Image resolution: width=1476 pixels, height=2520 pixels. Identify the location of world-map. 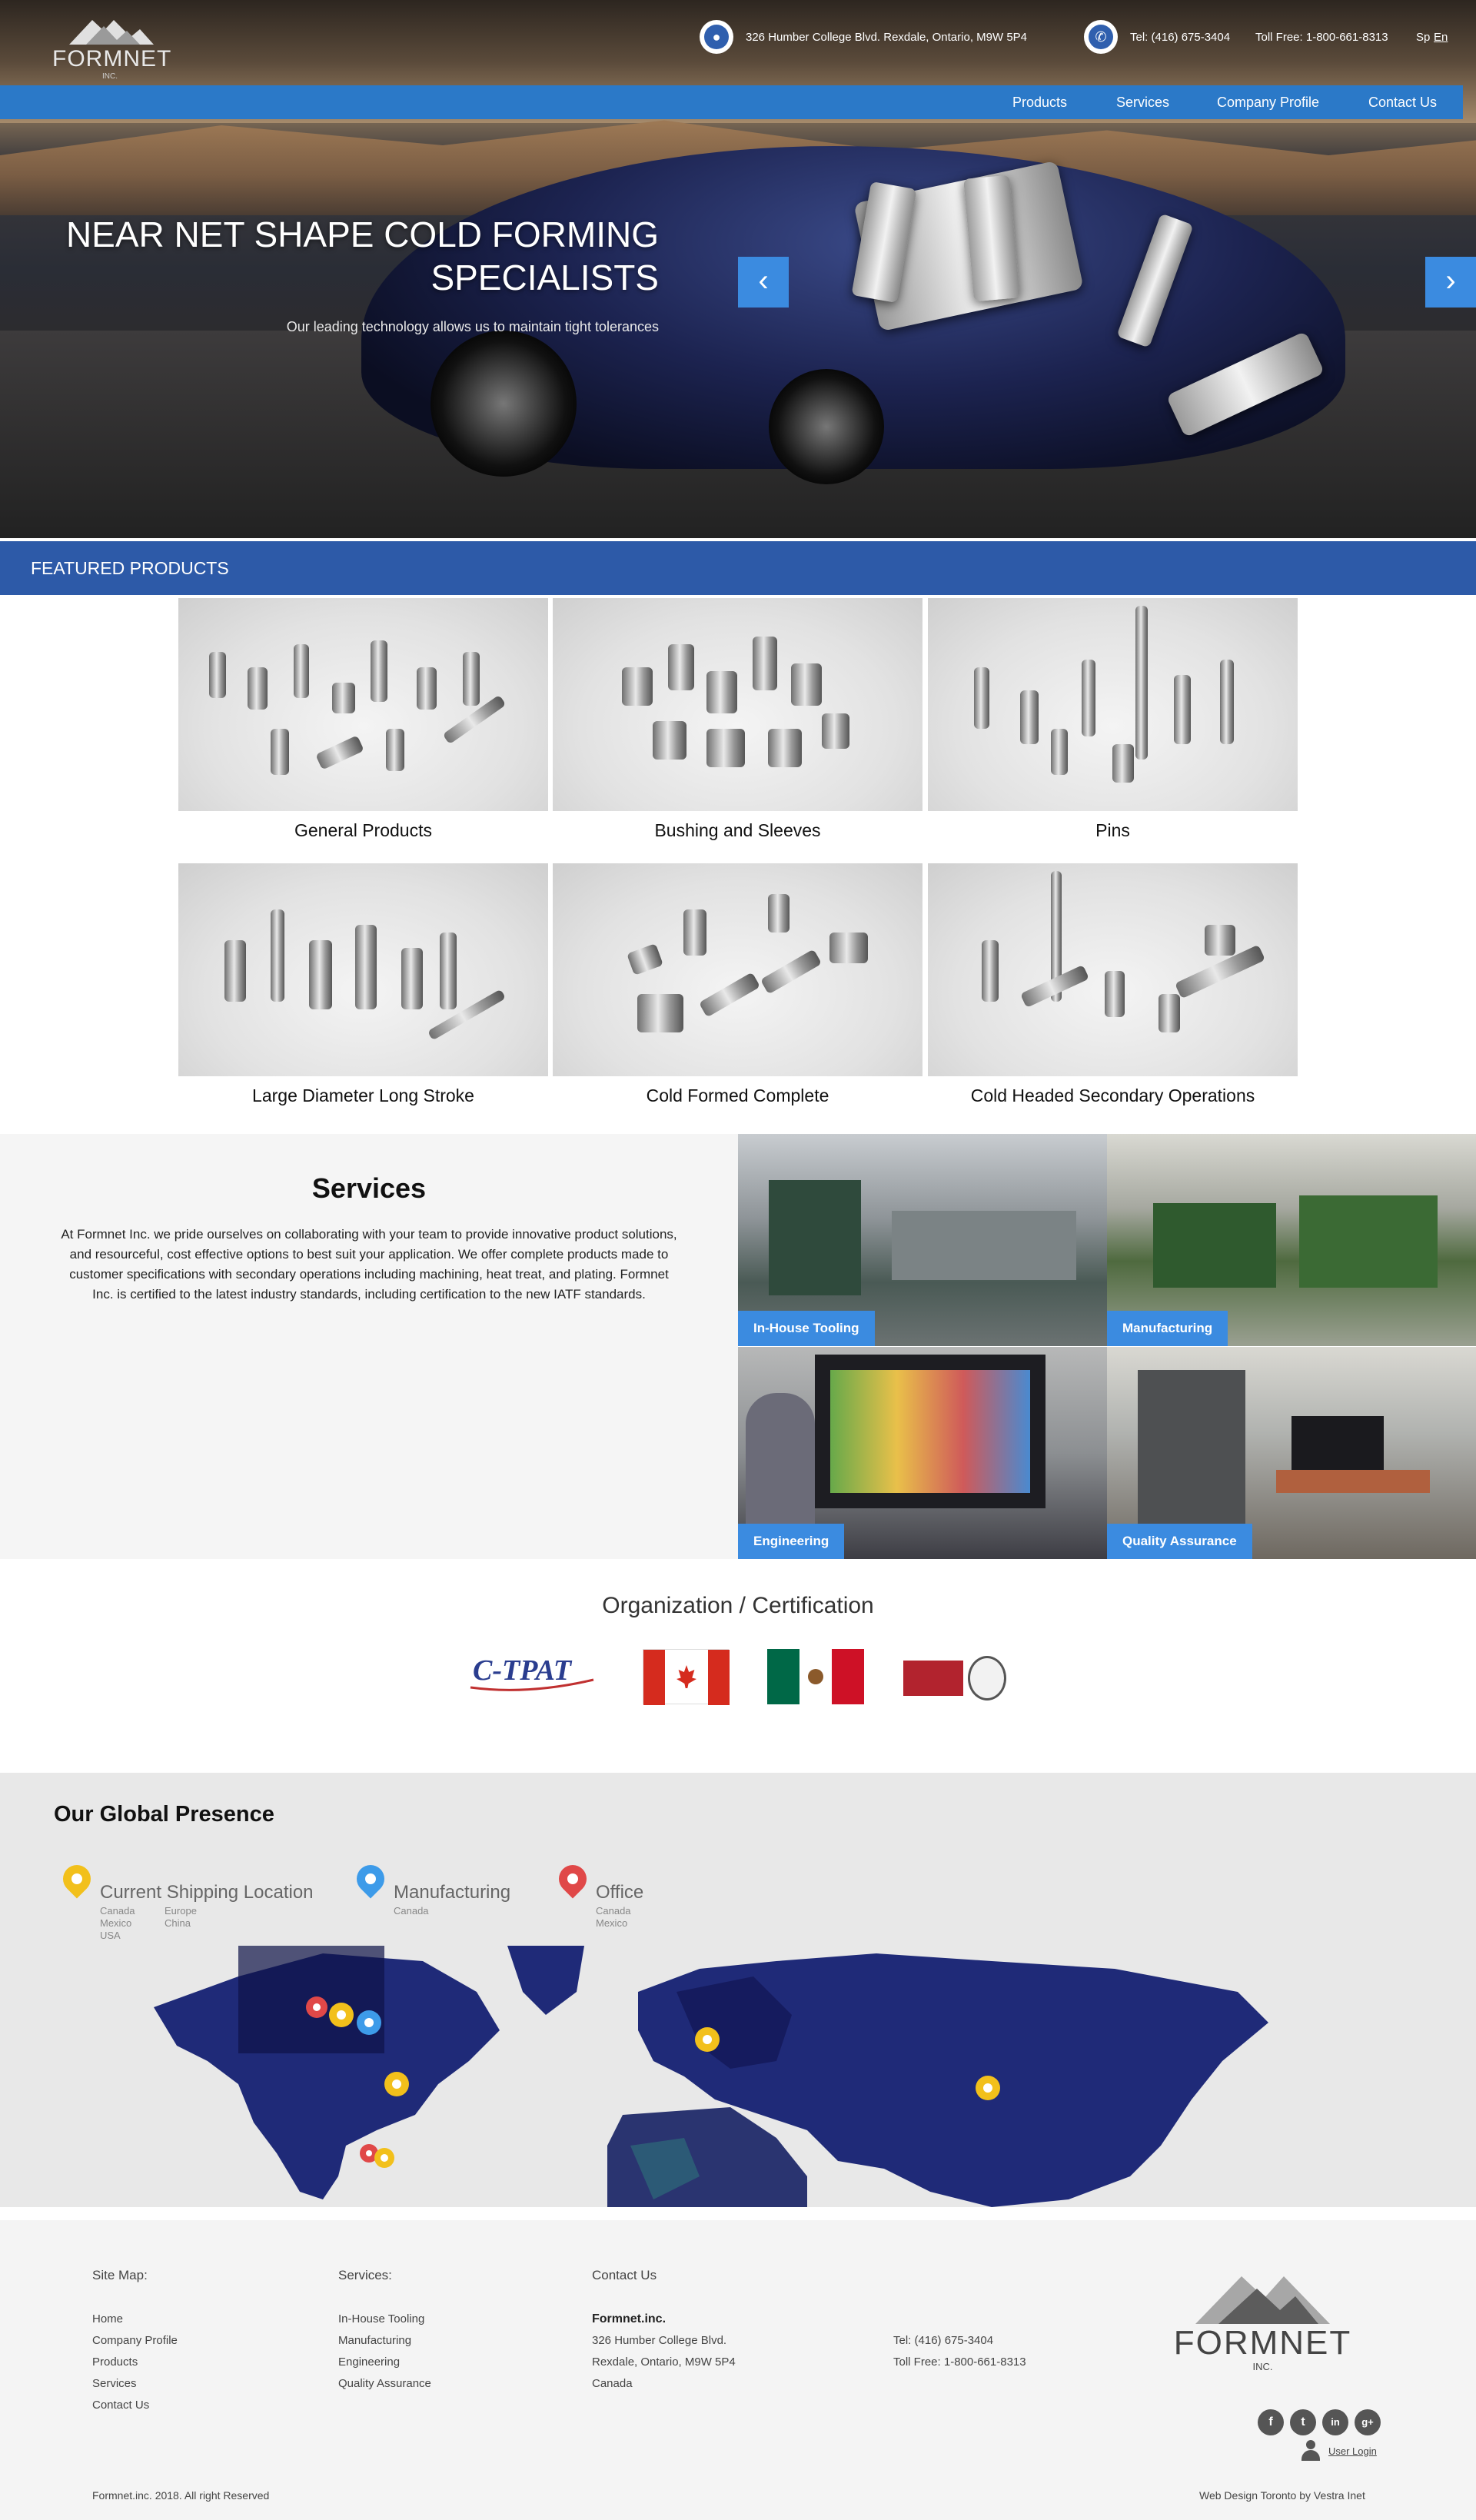
(711, 2076).